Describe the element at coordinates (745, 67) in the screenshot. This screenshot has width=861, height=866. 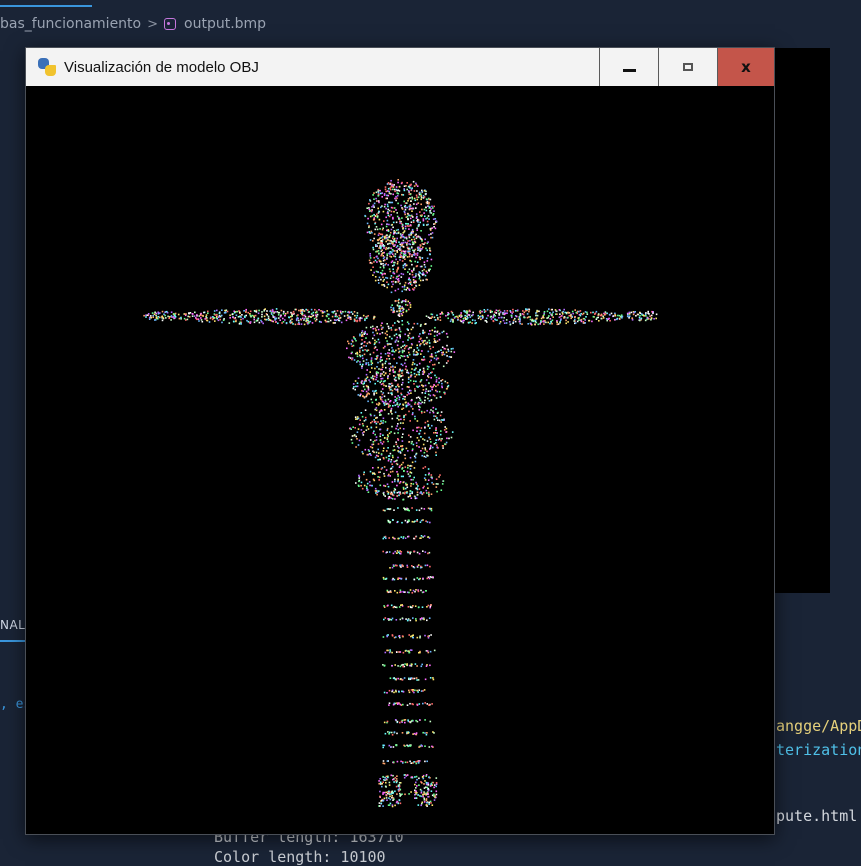
I see `close-button: x` at that location.